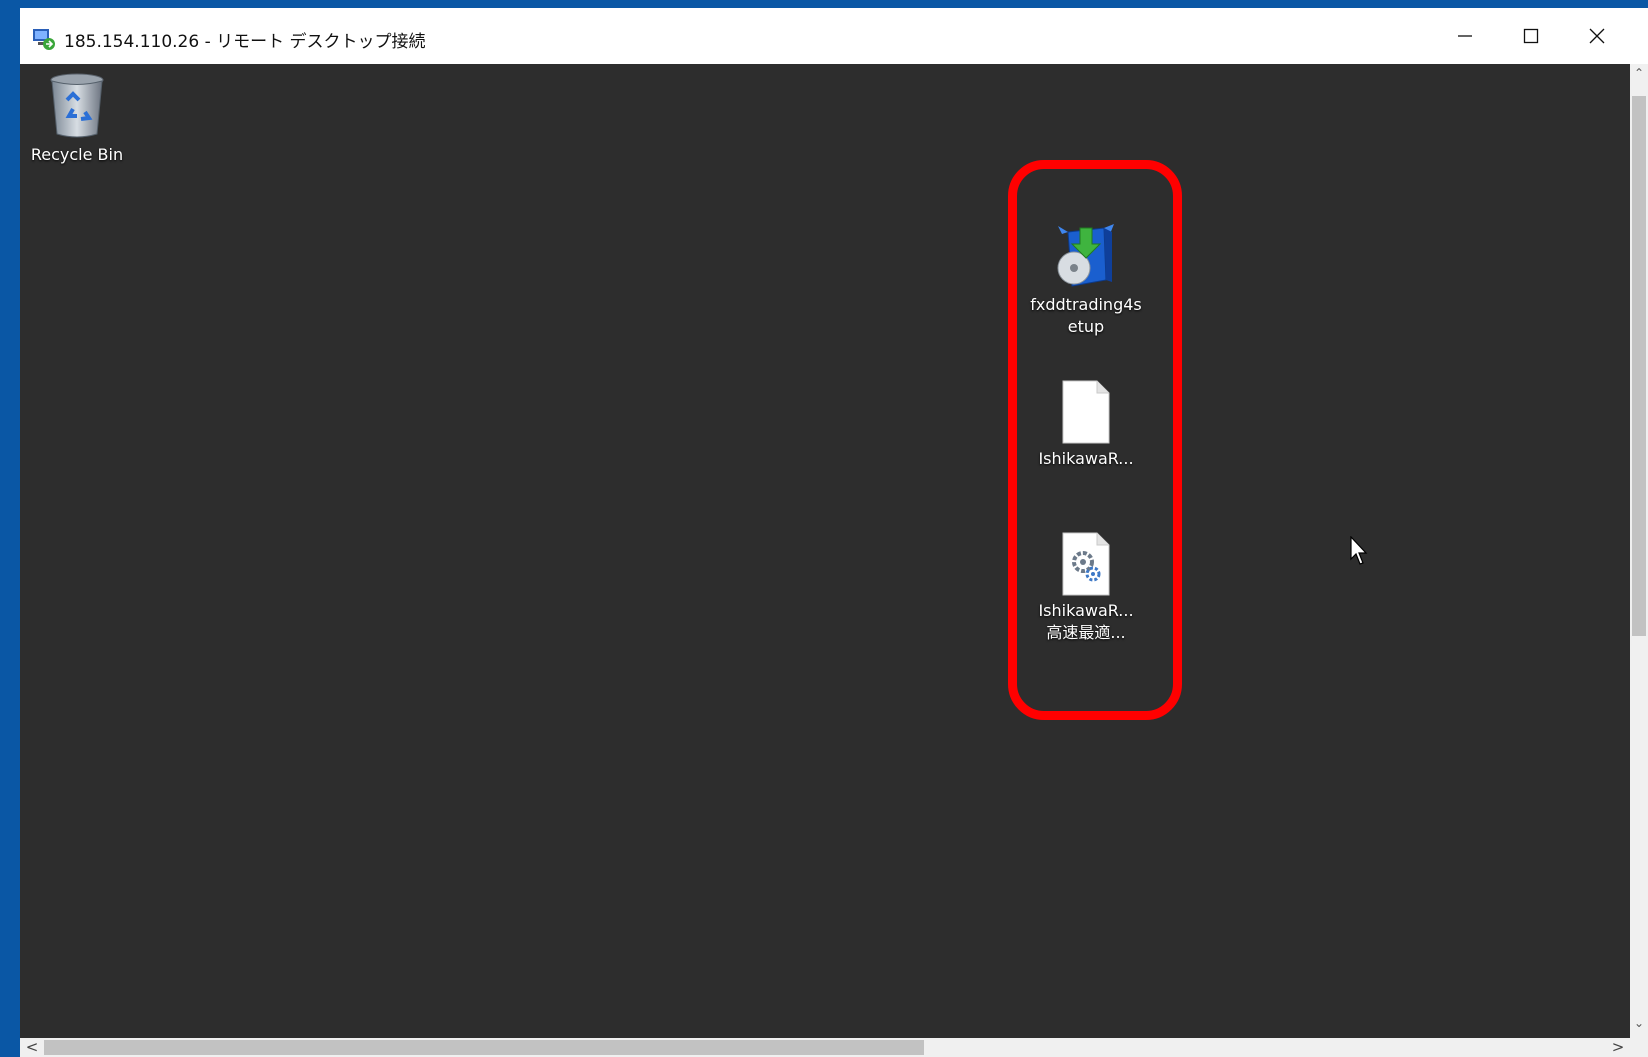  I want to click on maximize-icon, so click(1531, 36).